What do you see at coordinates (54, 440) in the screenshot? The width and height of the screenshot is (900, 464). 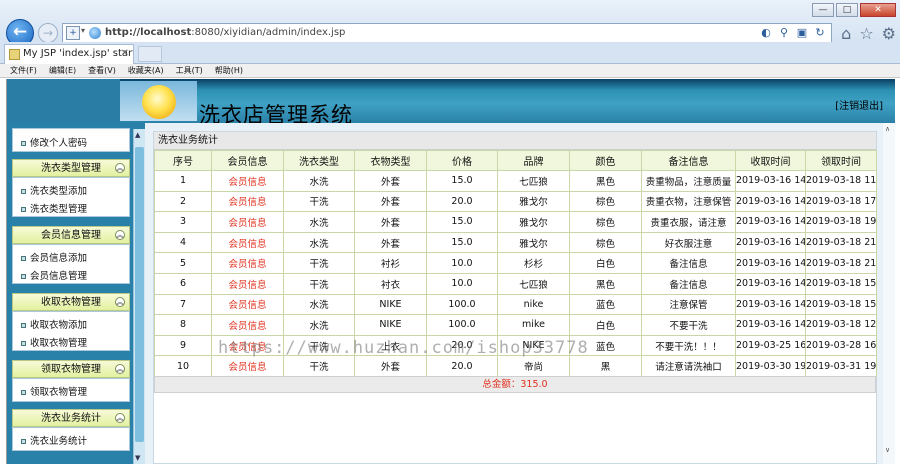 I see `sidebar-item-statistics: 洗衣业务统计` at bounding box center [54, 440].